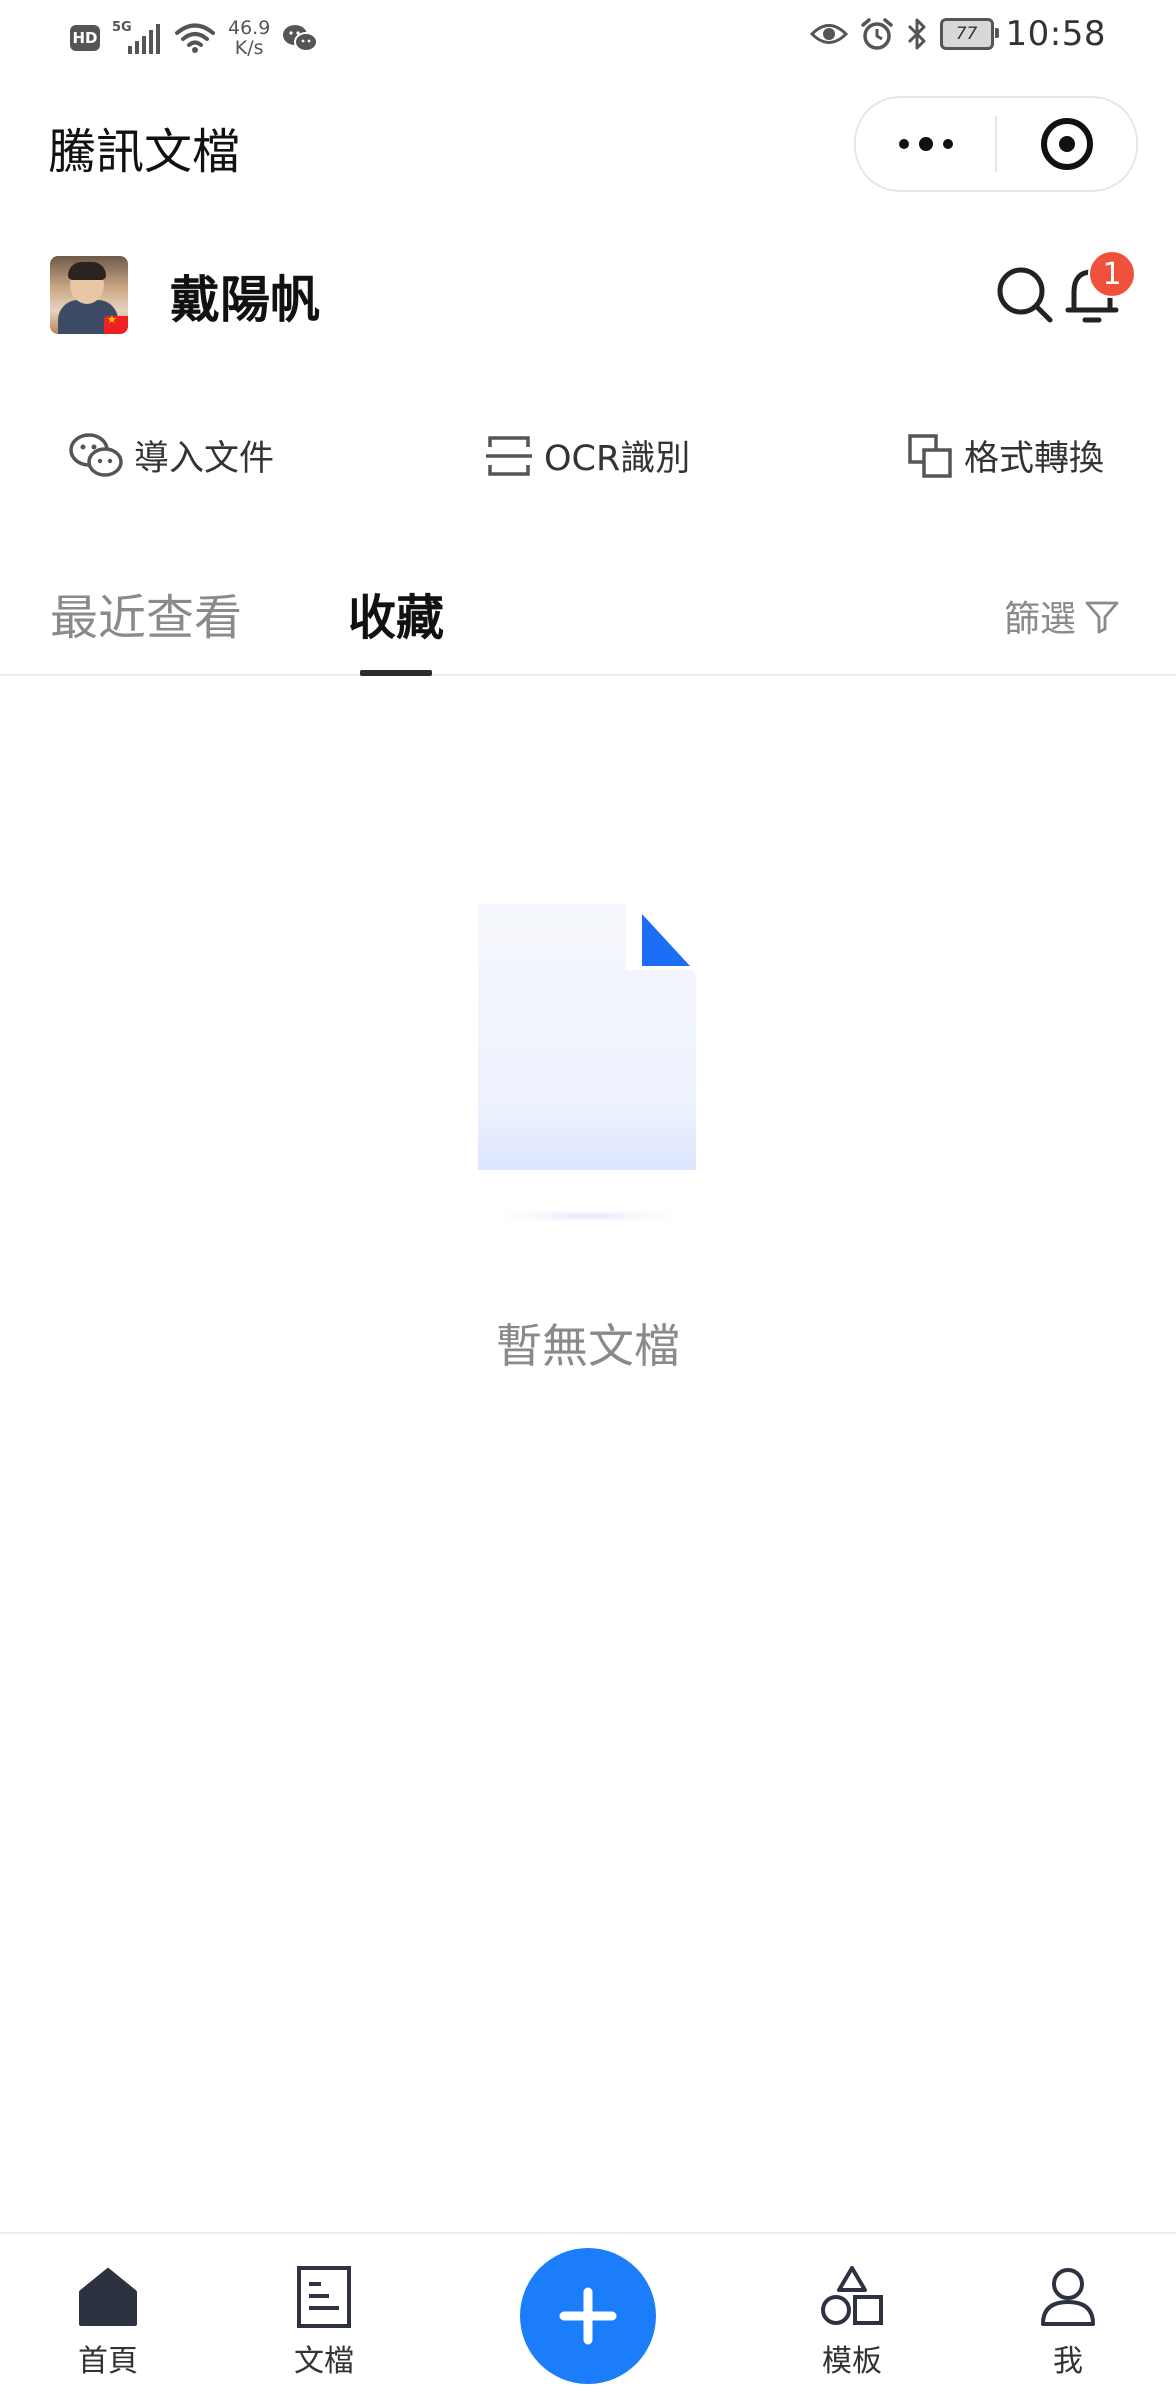 The height and width of the screenshot is (2400, 1176). I want to click on nav-documents-label: 文檔, so click(324, 2361).